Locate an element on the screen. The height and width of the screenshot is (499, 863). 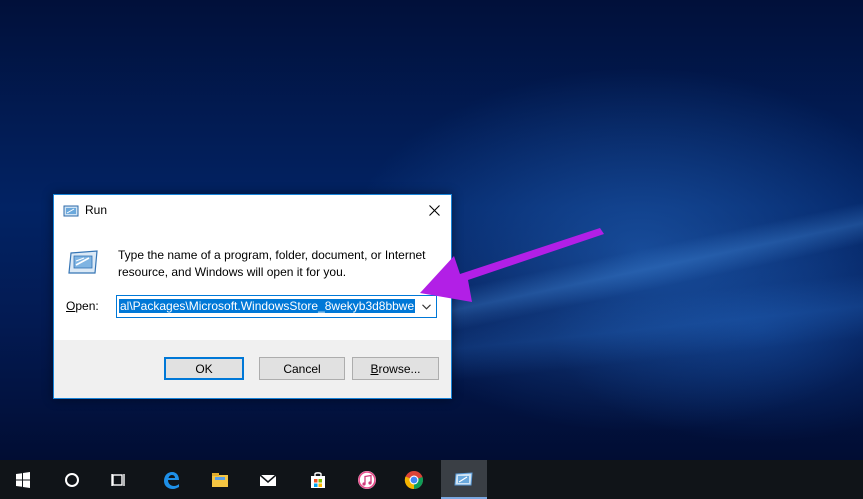
file-explorer-button is located at coordinates (220, 479).